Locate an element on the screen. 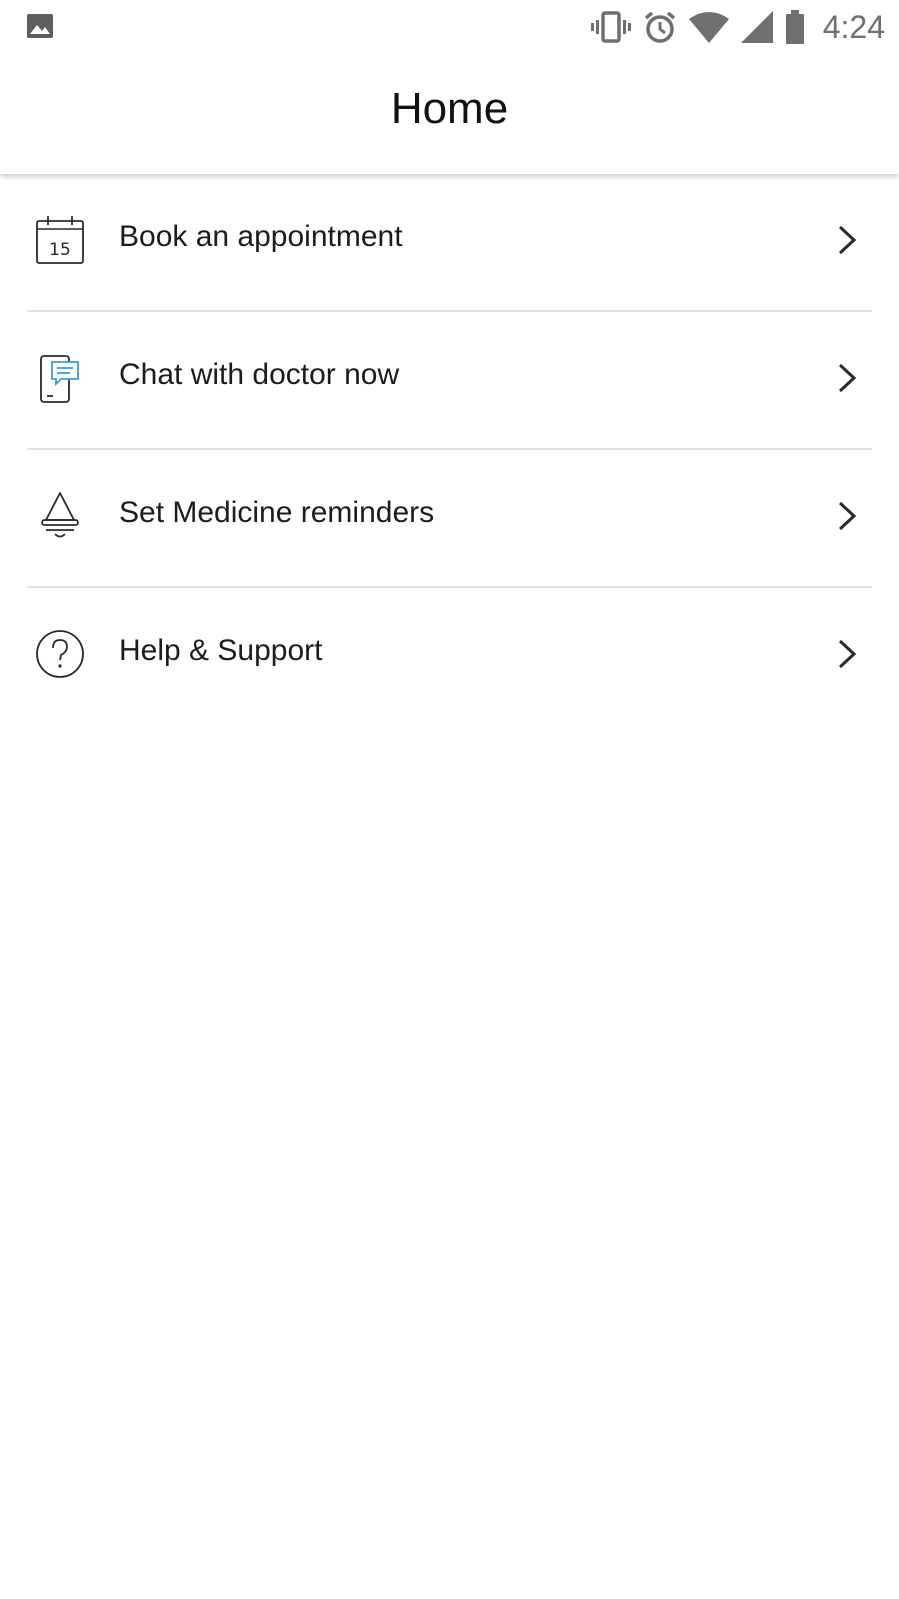 Image resolution: width=899 pixels, height=1599 pixels. alarm-icon is located at coordinates (659, 27).